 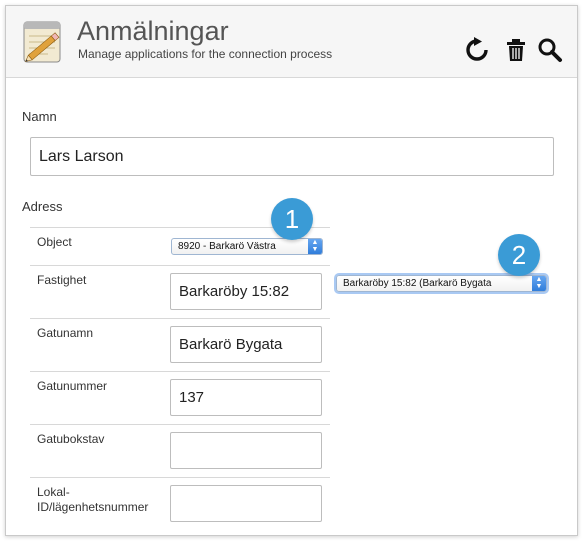 I want to click on gatunamn-input, so click(x=246, y=344).